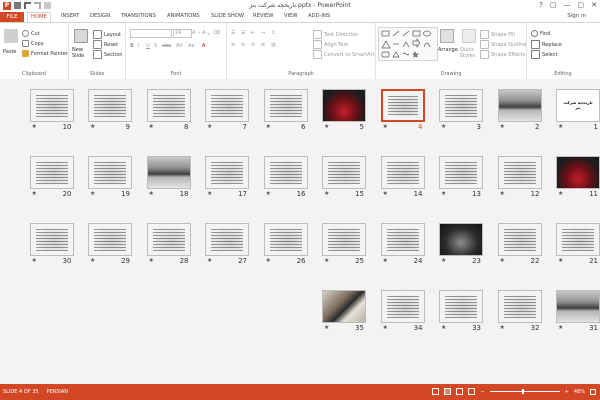 This screenshot has height=400, width=600. I want to click on reset-button: Reset, so click(105, 44).